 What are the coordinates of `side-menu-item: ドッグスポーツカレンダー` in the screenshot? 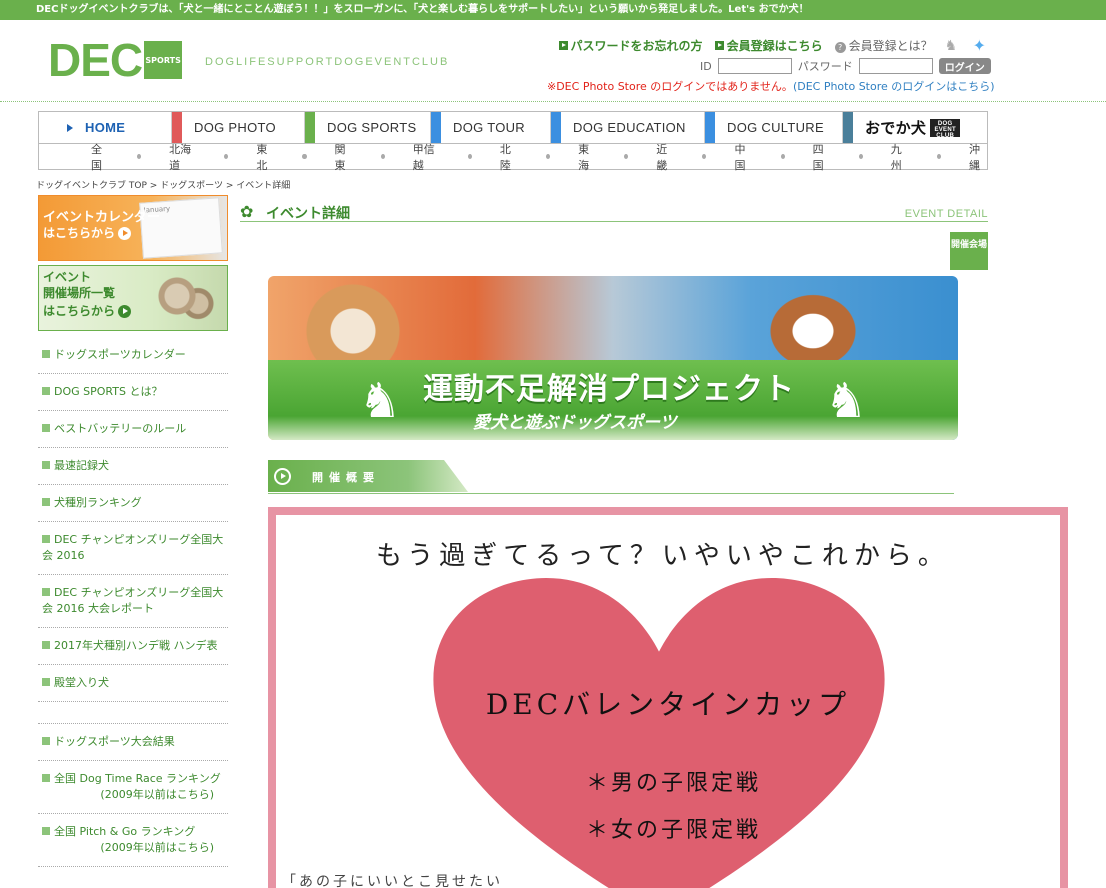 It's located at (133, 355).